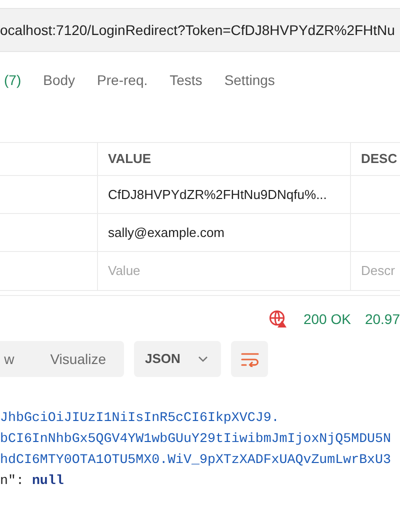 This screenshot has height=516, width=400. Describe the element at coordinates (200, 30) in the screenshot. I see `url-field: ocalhost:7120/LoginRedirect?Token=CfDJ8HVPYdZR%2FHtNu` at that location.